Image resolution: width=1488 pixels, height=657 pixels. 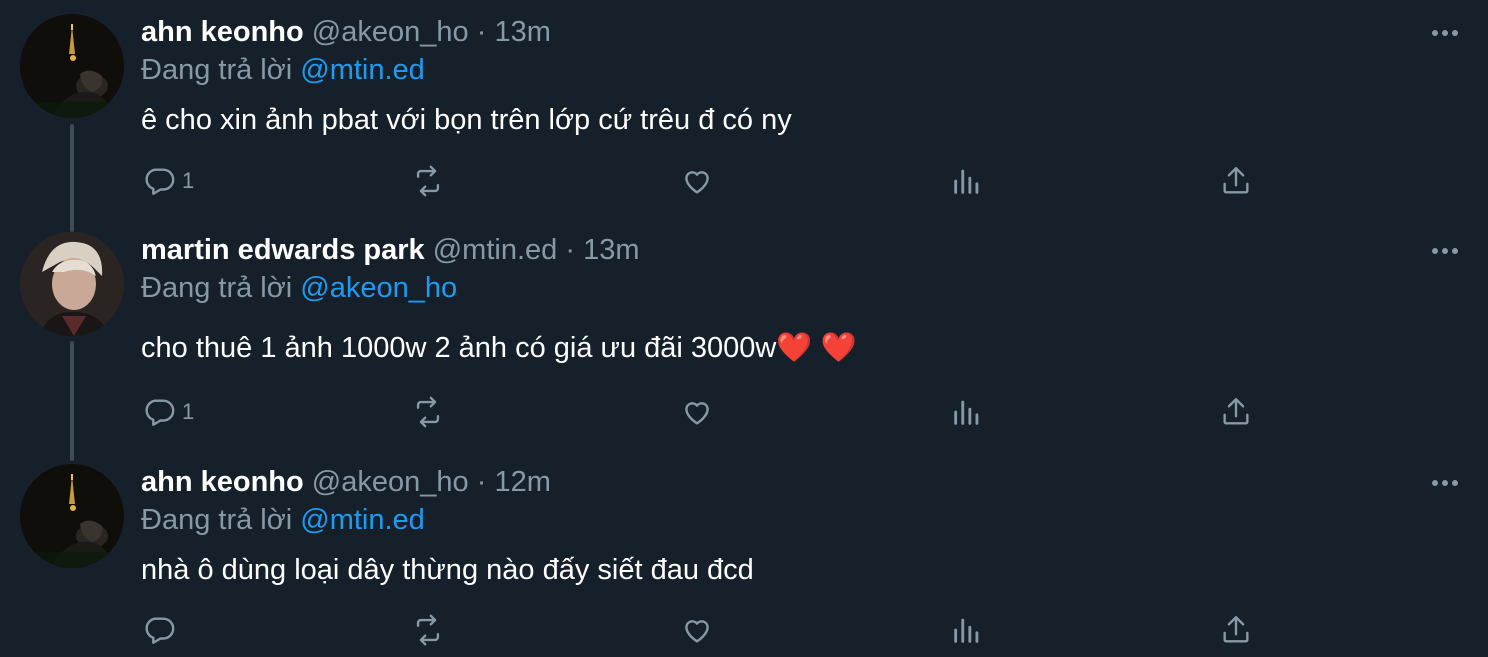 I want to click on tweet-header: ahn keonho @akeon_ho · 13m, so click(x=346, y=32).